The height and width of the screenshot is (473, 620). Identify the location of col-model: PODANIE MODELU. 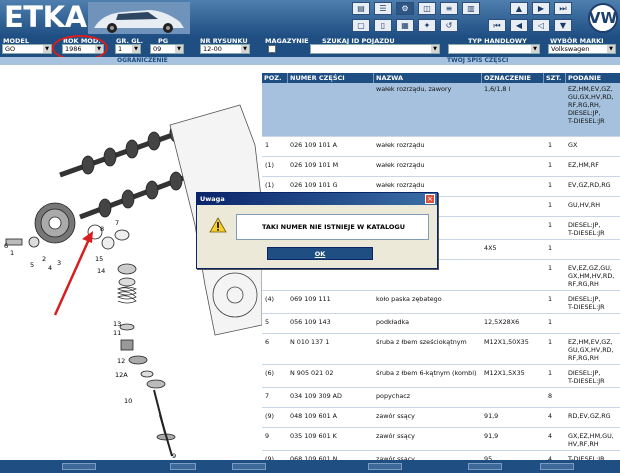
(593, 82).